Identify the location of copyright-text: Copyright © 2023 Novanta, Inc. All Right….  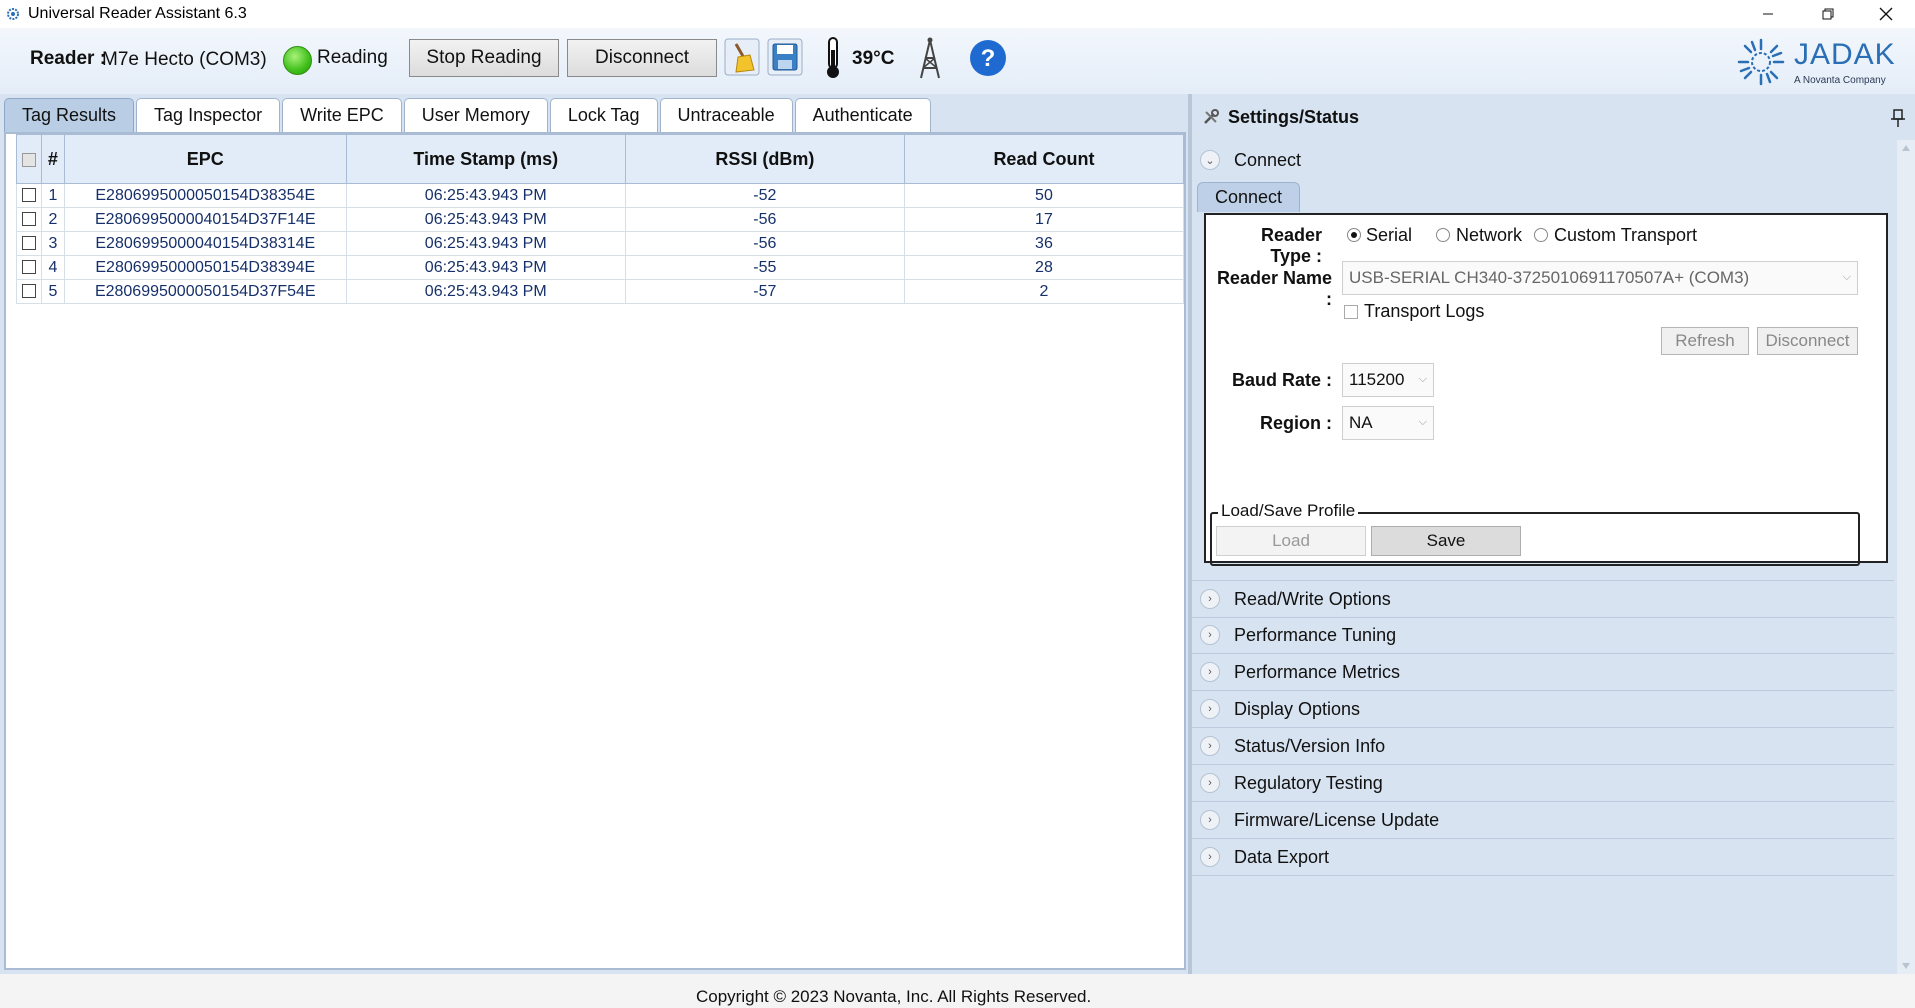
(894, 996).